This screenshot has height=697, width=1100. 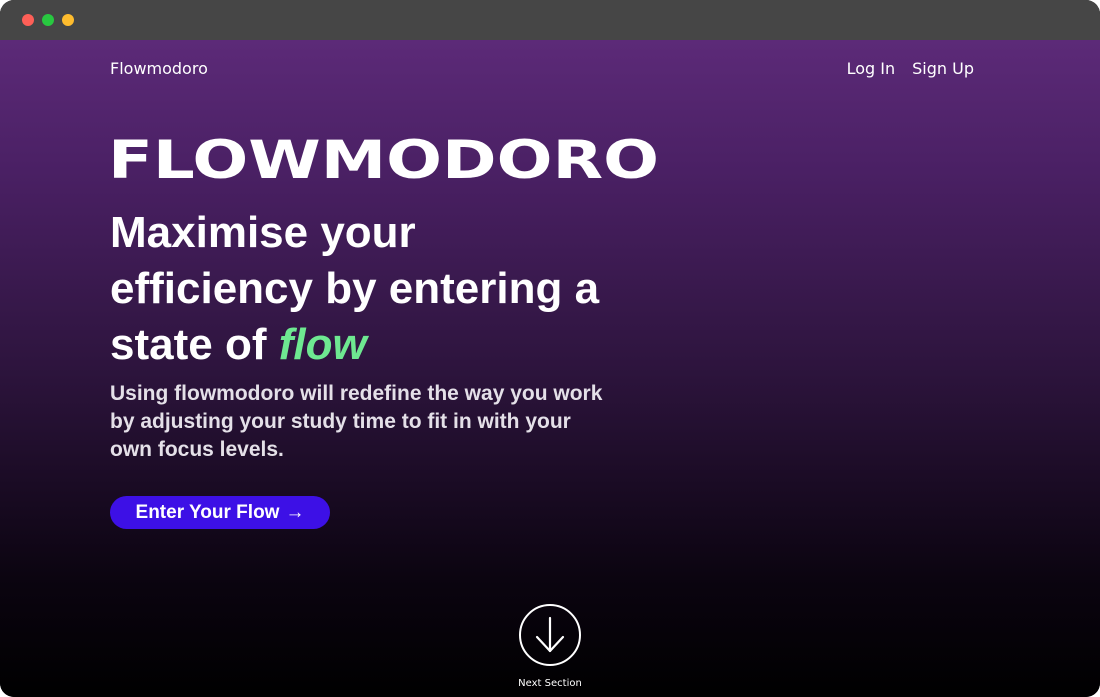 I want to click on next-section-label: Next Section, so click(x=550, y=683).